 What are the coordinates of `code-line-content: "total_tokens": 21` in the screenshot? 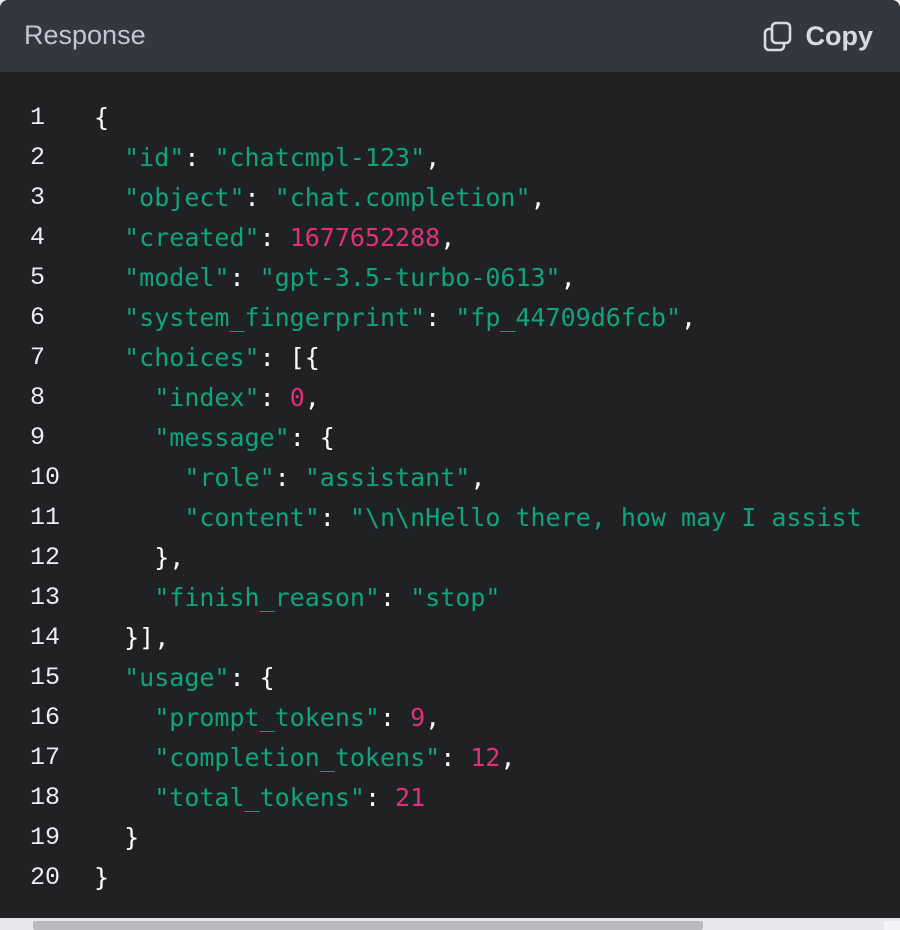 It's located at (259, 798).